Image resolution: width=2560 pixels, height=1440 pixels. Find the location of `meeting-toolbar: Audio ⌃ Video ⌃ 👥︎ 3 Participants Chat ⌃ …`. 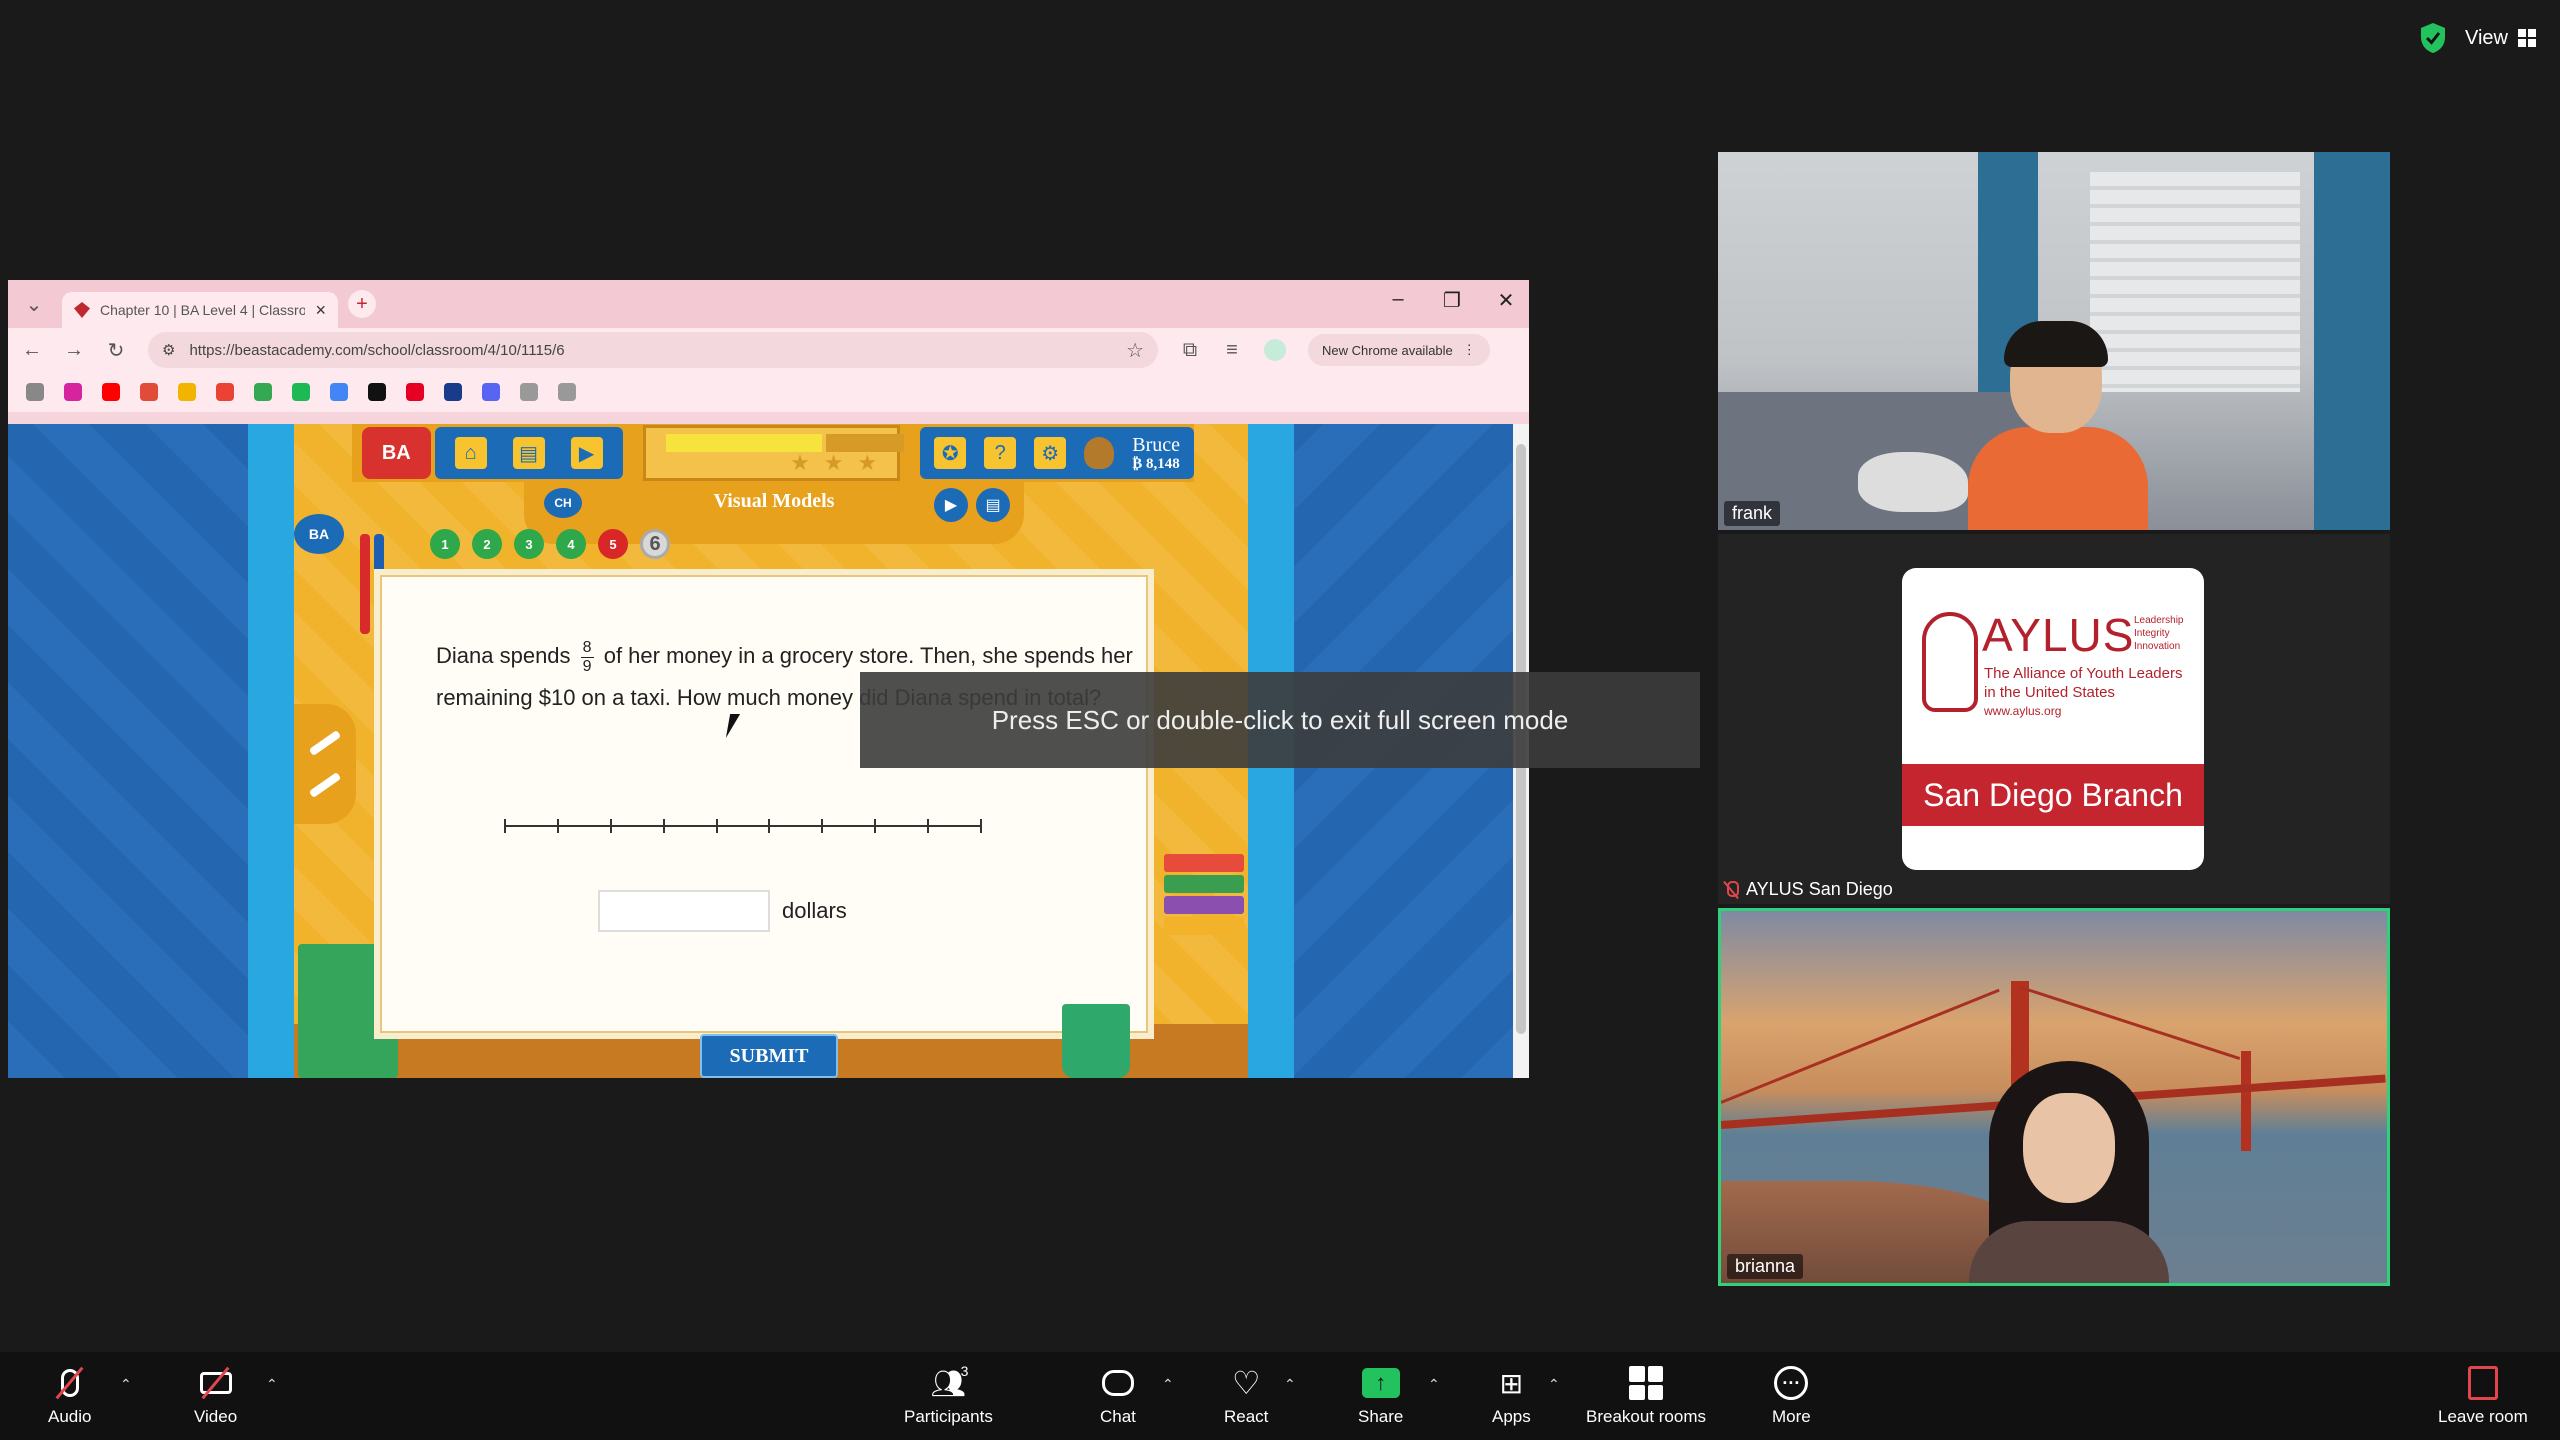

meeting-toolbar: Audio ⌃ Video ⌃ 👥︎ 3 Participants Chat ⌃ … is located at coordinates (1280, 1396).